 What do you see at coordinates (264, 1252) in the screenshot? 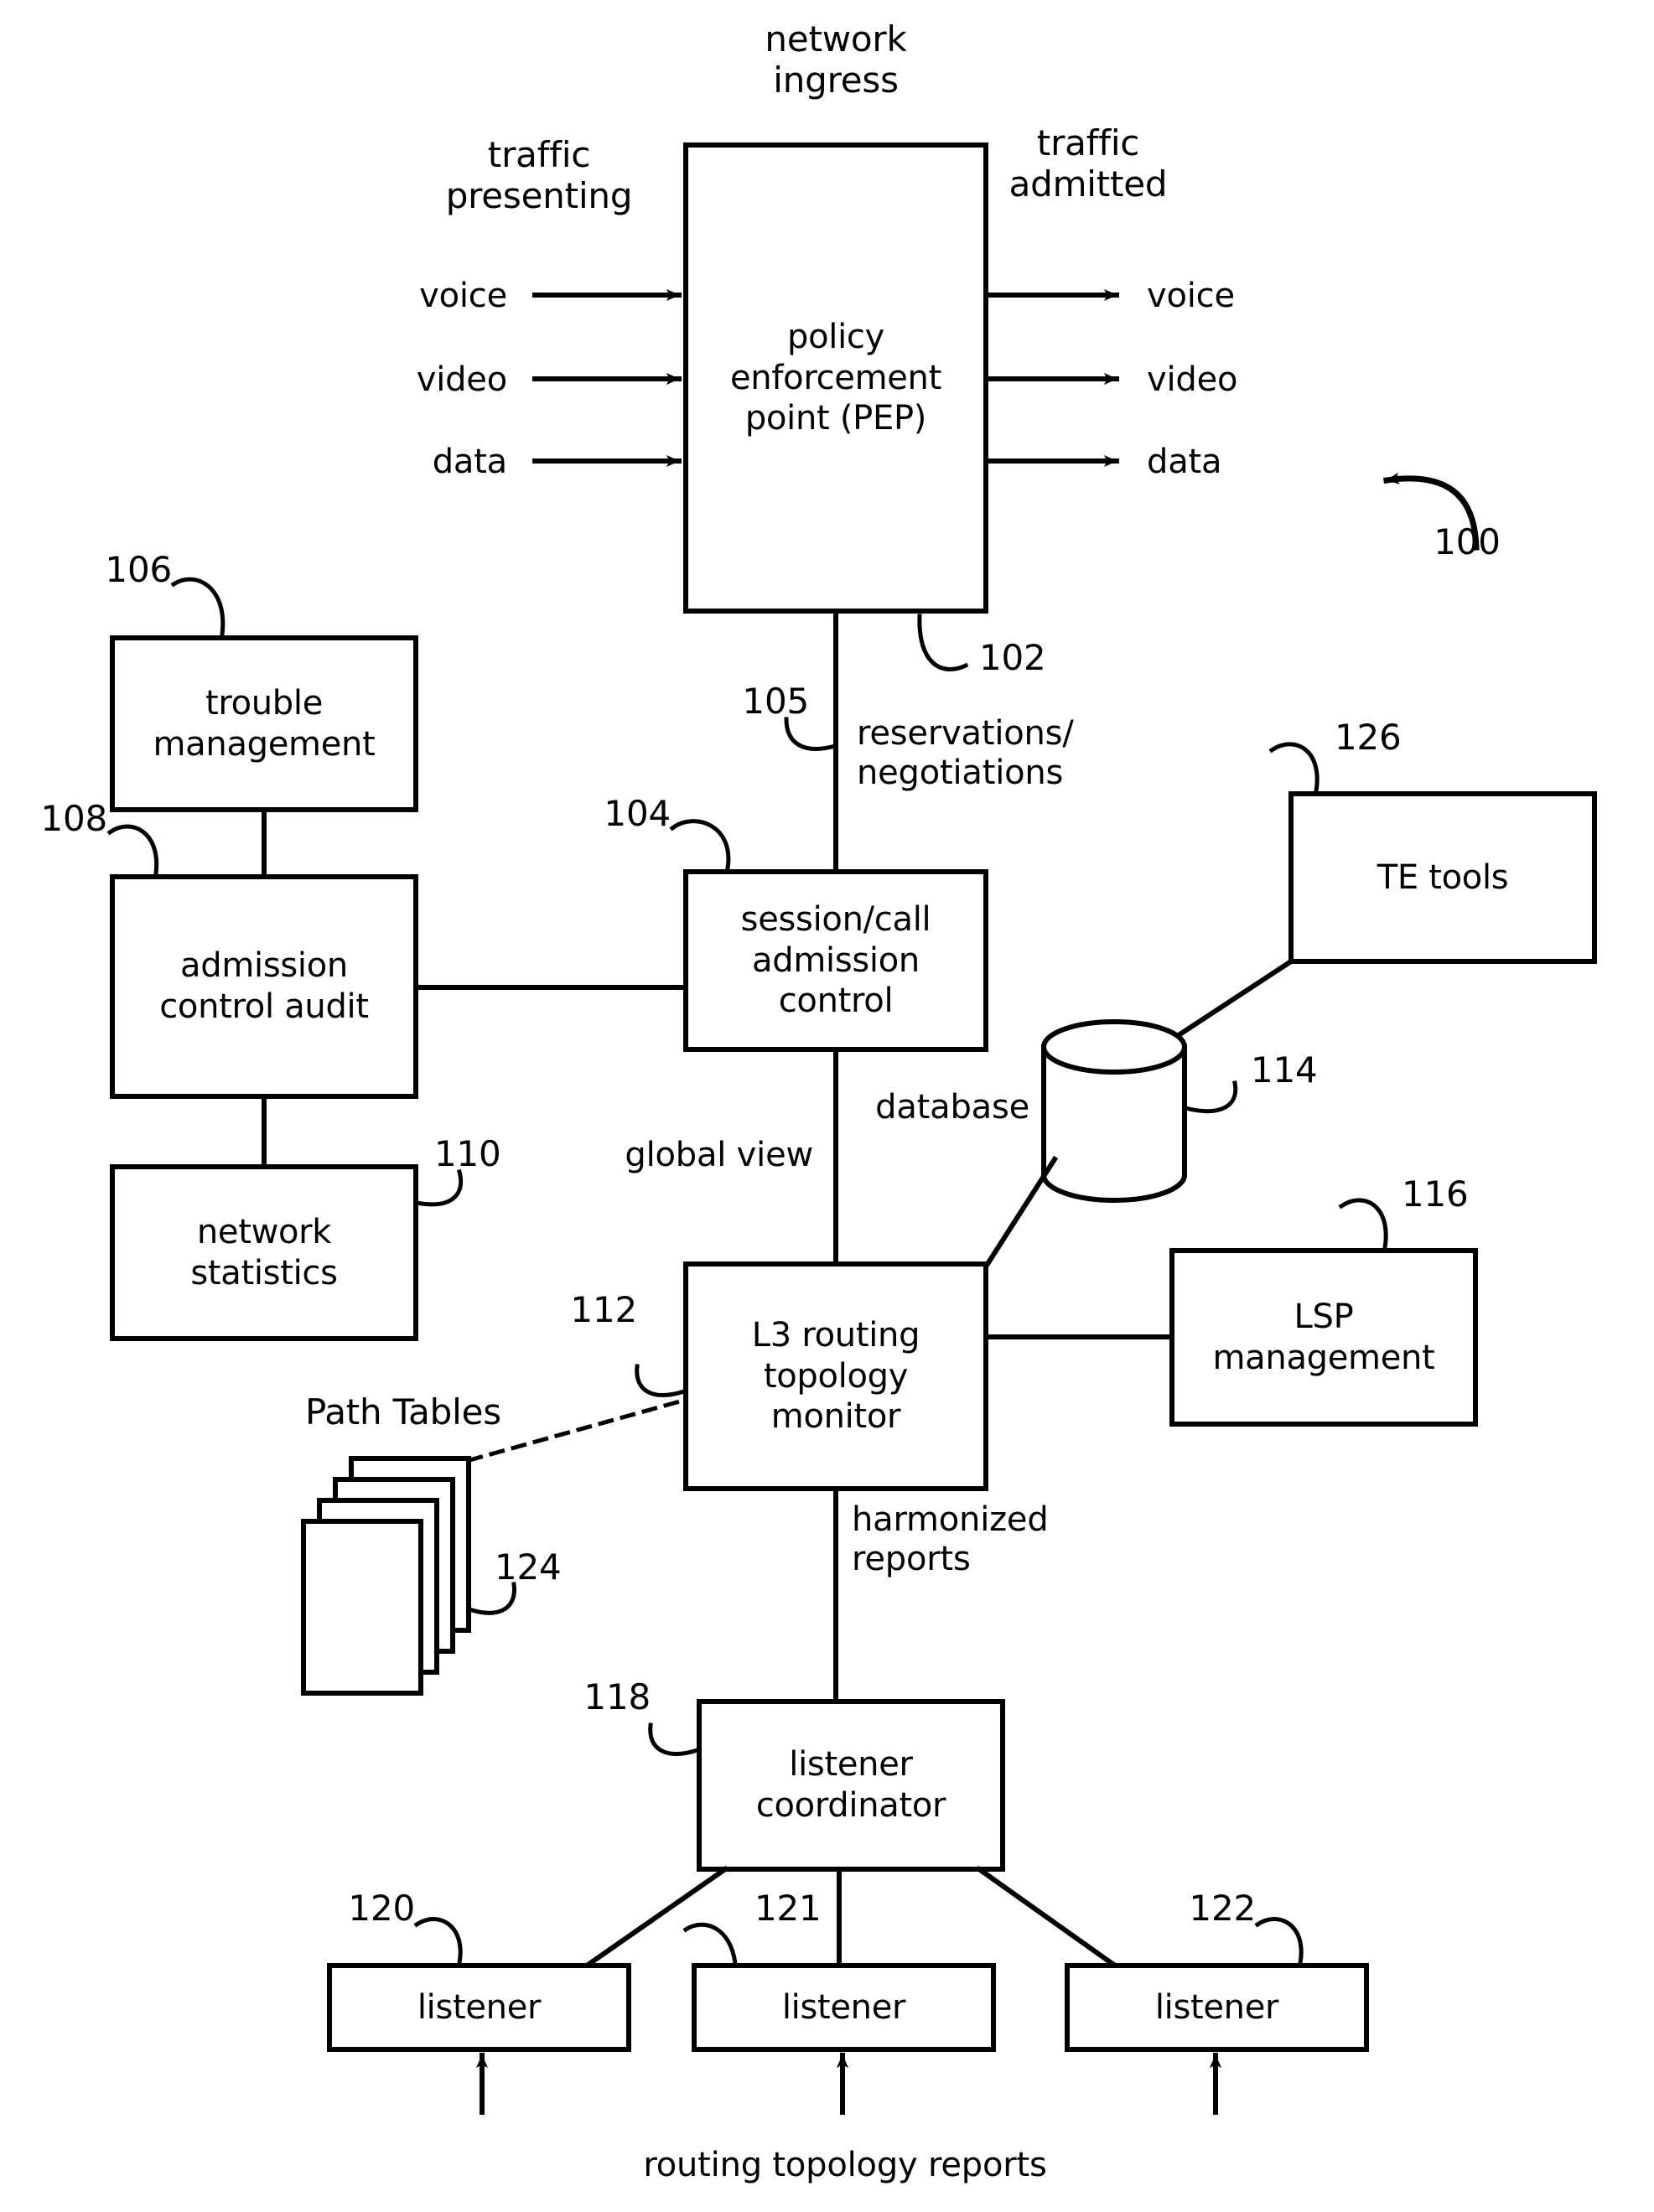
I see `box-network-statistics-label: network statistics` at bounding box center [264, 1252].